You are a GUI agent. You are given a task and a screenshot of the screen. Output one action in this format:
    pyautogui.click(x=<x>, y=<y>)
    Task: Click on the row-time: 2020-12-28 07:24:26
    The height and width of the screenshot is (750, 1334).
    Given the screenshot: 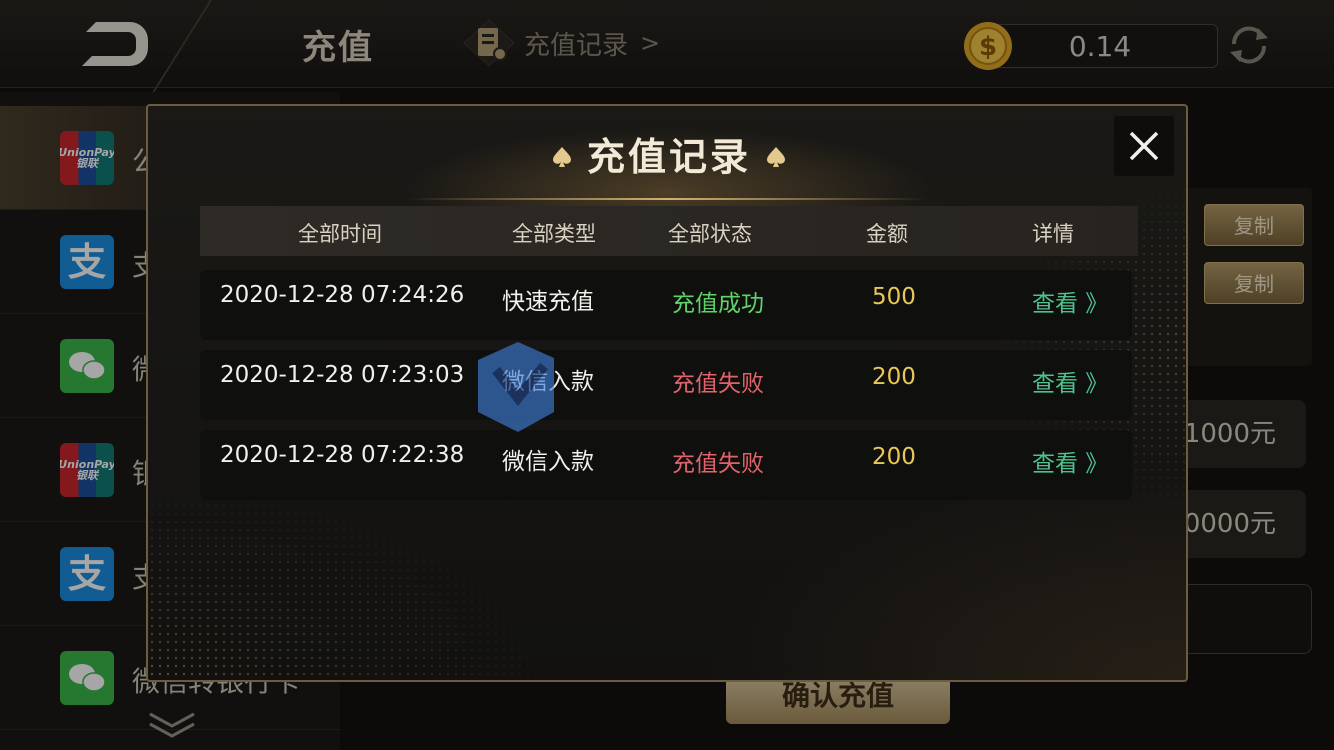 What is the action you would take?
    pyautogui.click(x=342, y=295)
    